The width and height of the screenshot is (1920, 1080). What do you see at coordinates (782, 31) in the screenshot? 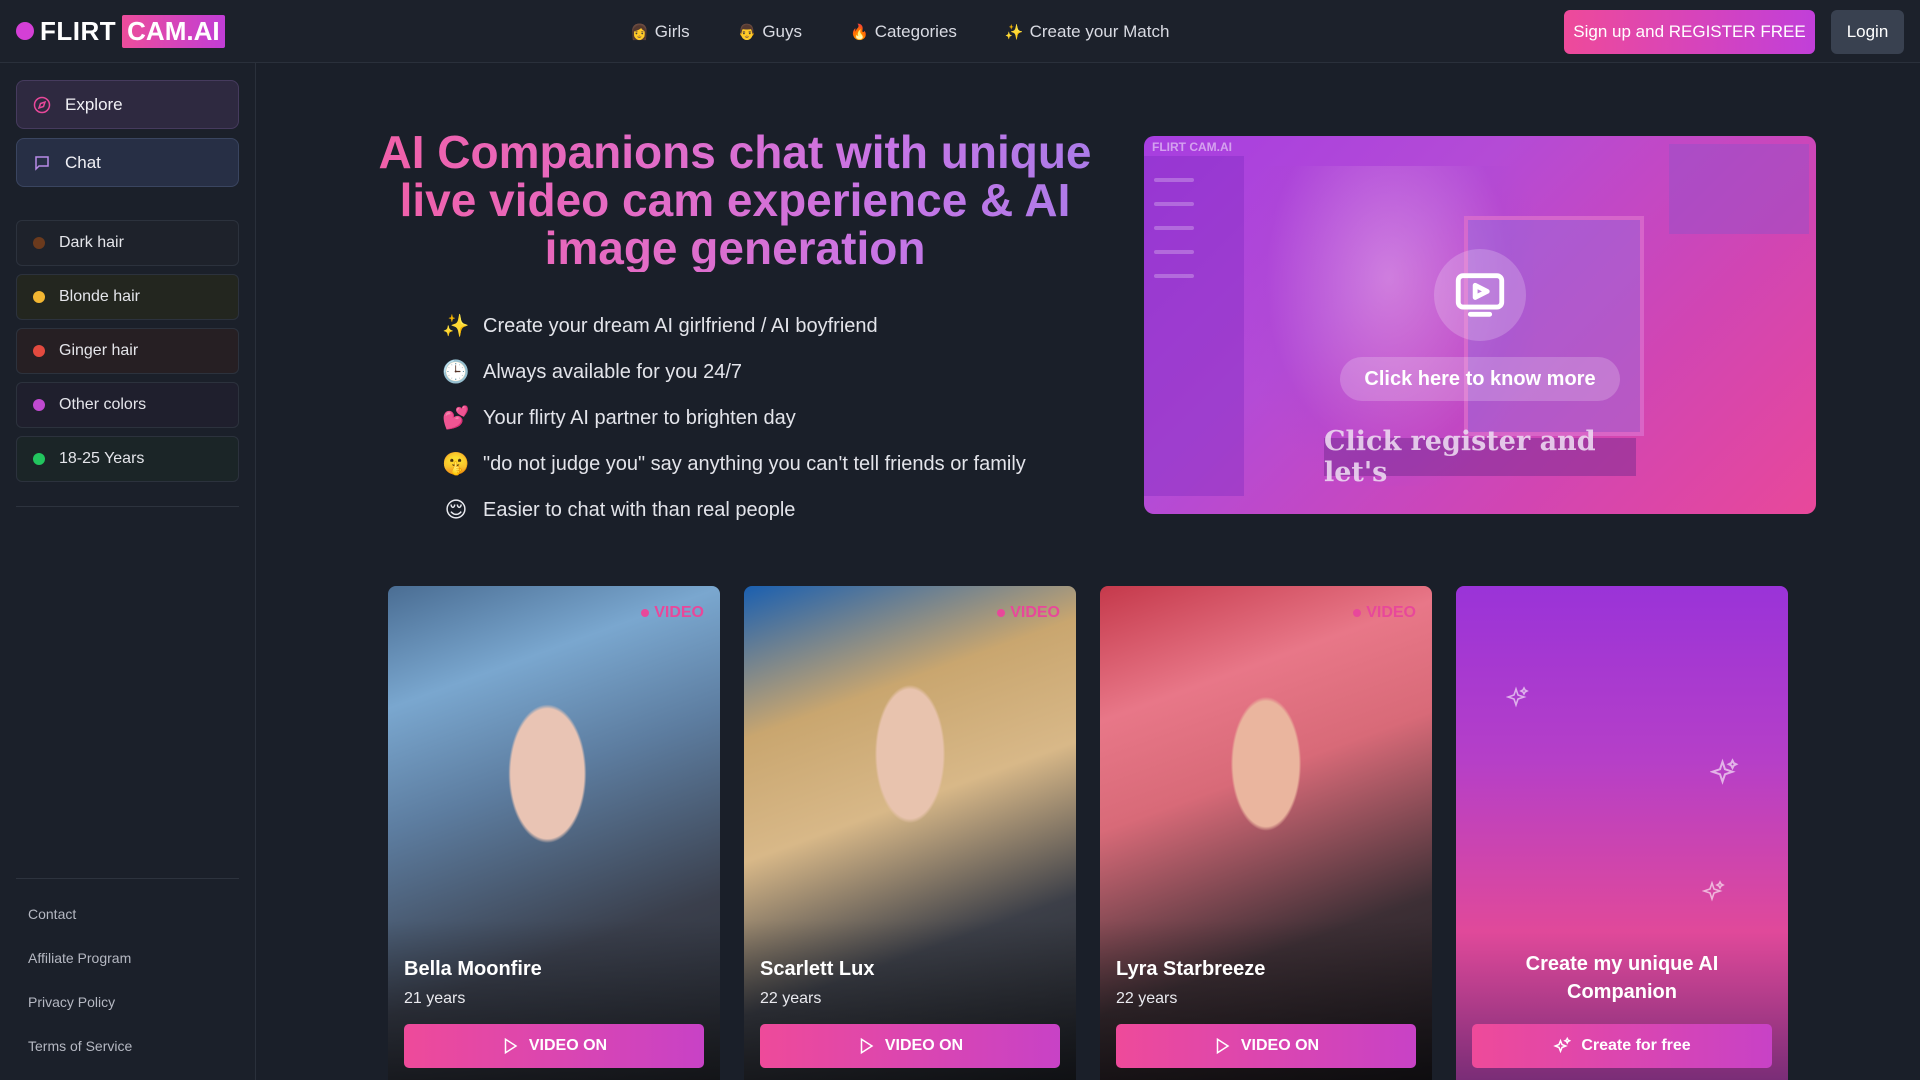
I see `nav-guys-label: Guys` at bounding box center [782, 31].